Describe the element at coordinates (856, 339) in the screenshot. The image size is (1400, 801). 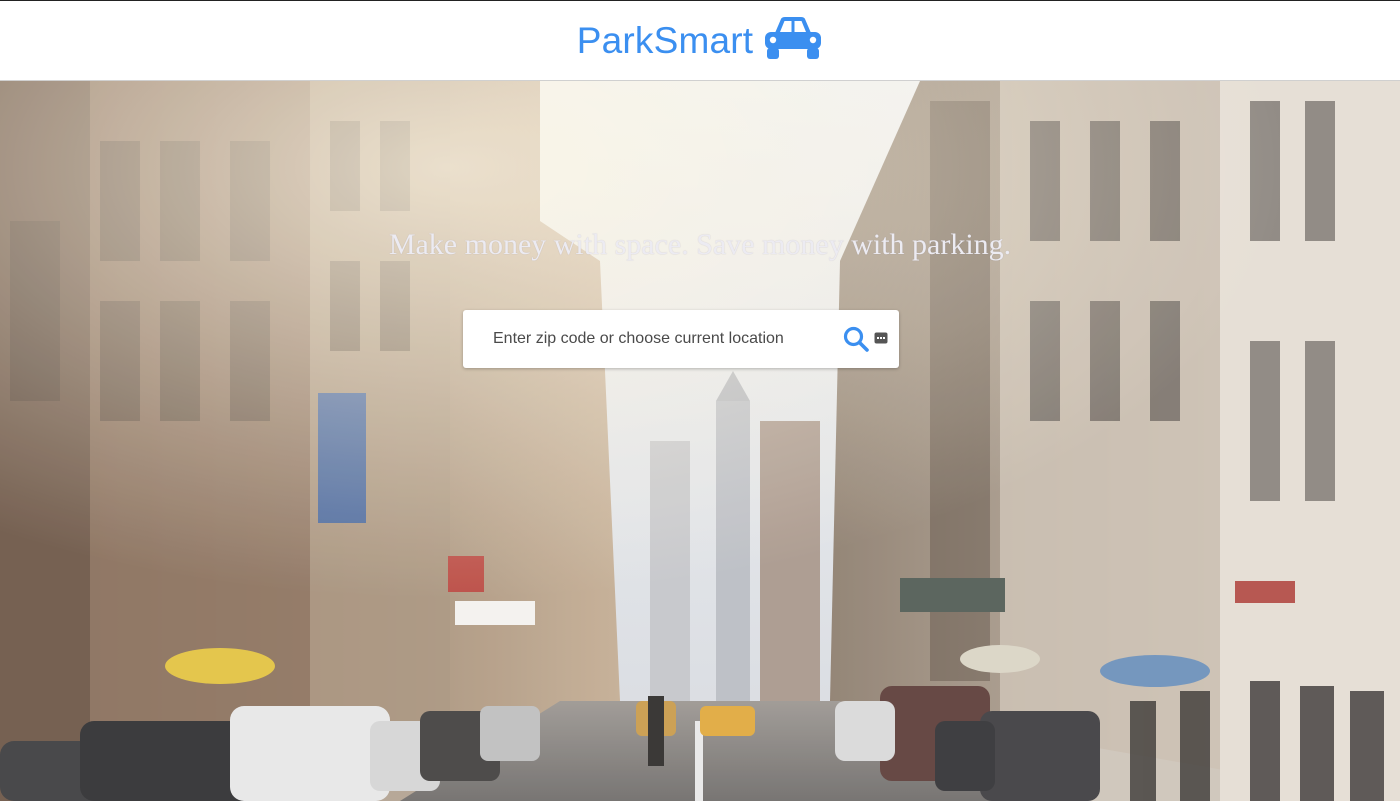
I see `search-icon` at that location.